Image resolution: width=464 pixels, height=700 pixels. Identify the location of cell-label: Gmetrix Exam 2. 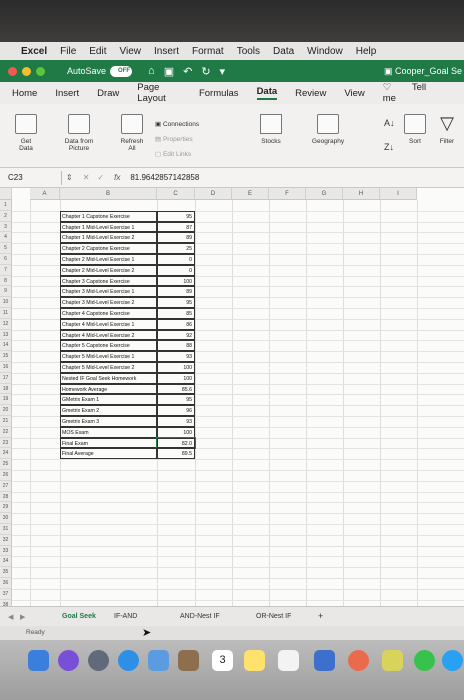
(108, 410).